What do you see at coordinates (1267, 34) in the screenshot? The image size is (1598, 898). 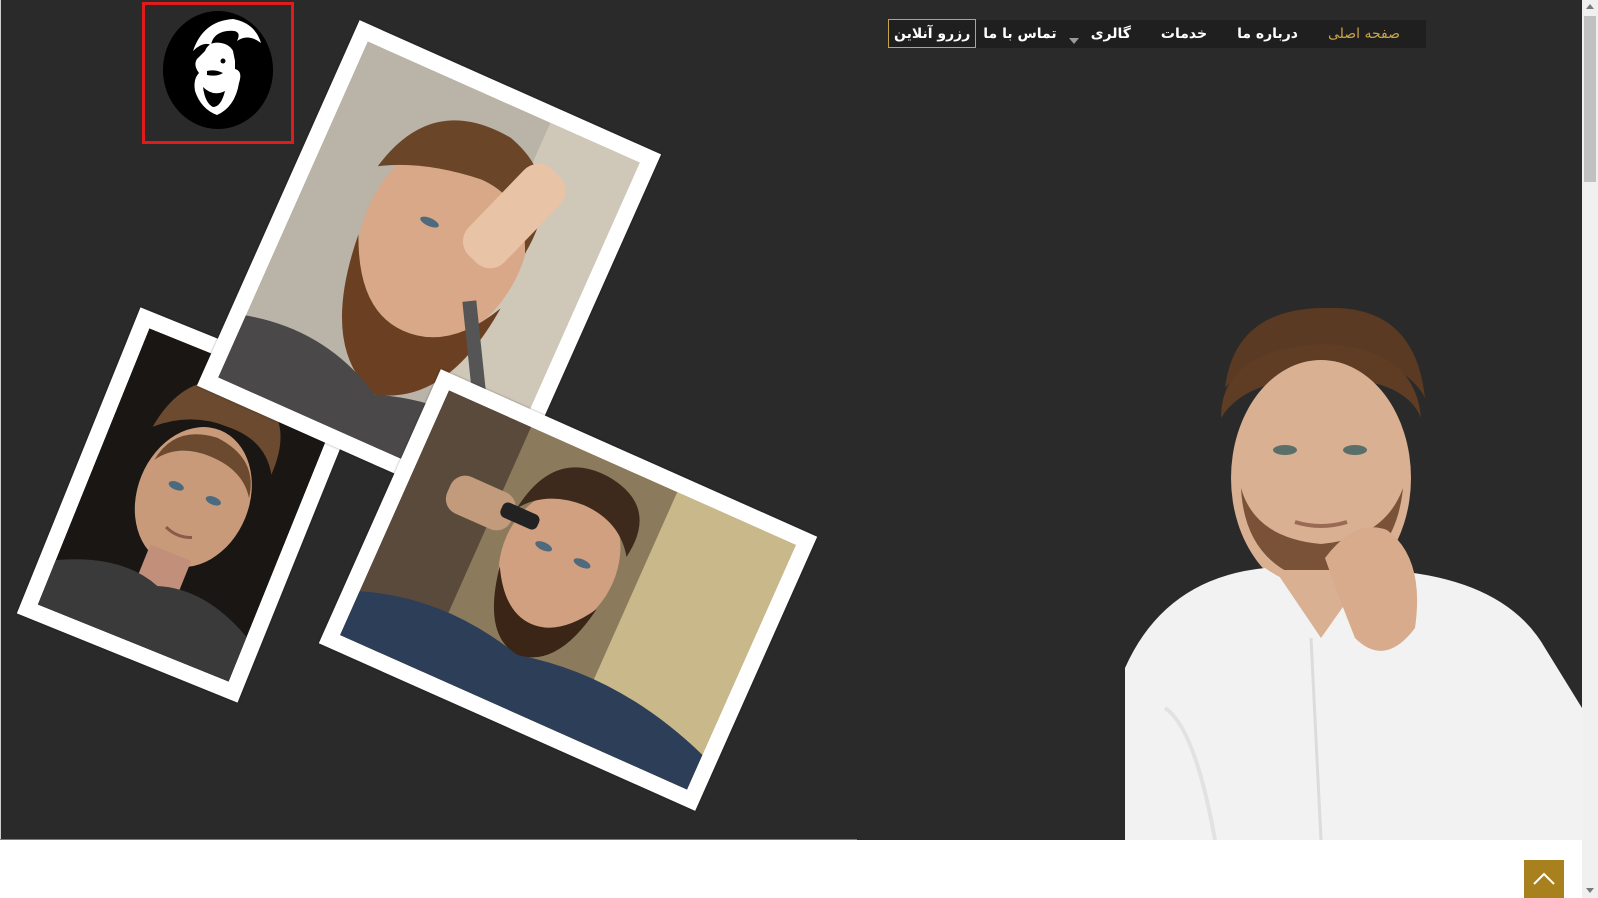 I see `nav-item-about: درباره ما` at bounding box center [1267, 34].